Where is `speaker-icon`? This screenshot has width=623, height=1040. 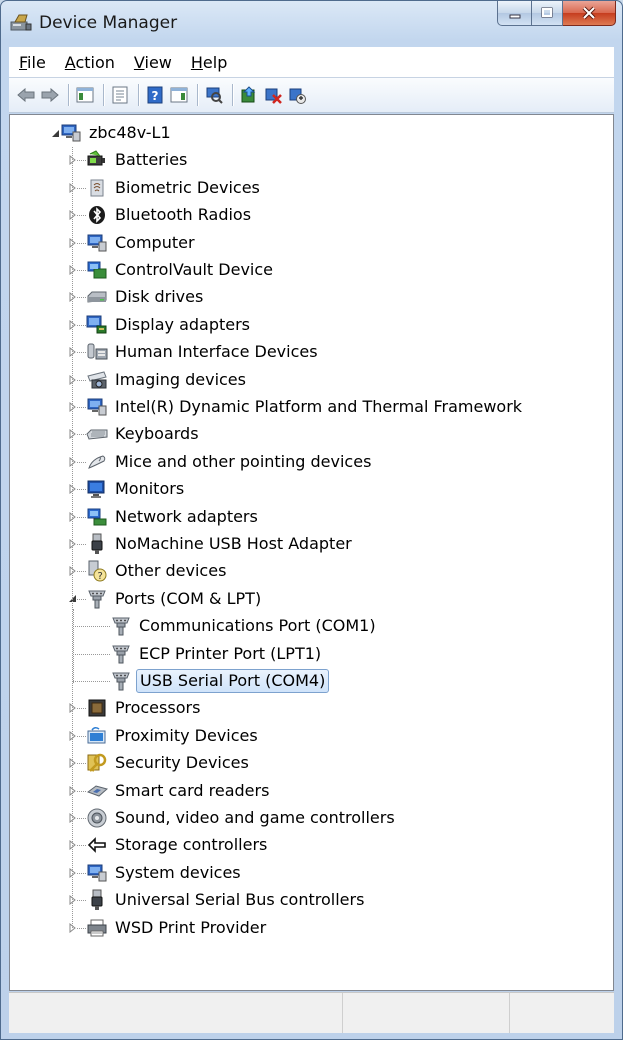
speaker-icon is located at coordinates (97, 818).